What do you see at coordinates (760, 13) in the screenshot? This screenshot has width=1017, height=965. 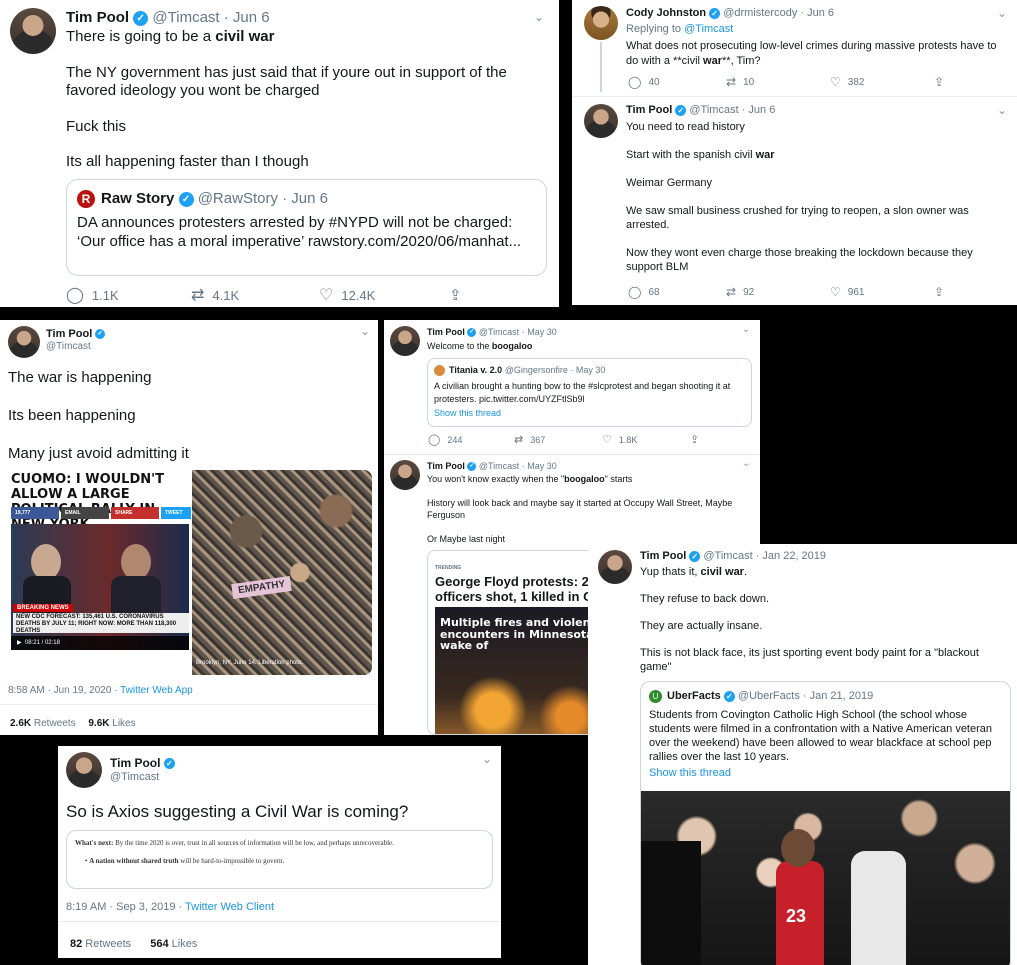 I see `author-handle: @drmistercody` at bounding box center [760, 13].